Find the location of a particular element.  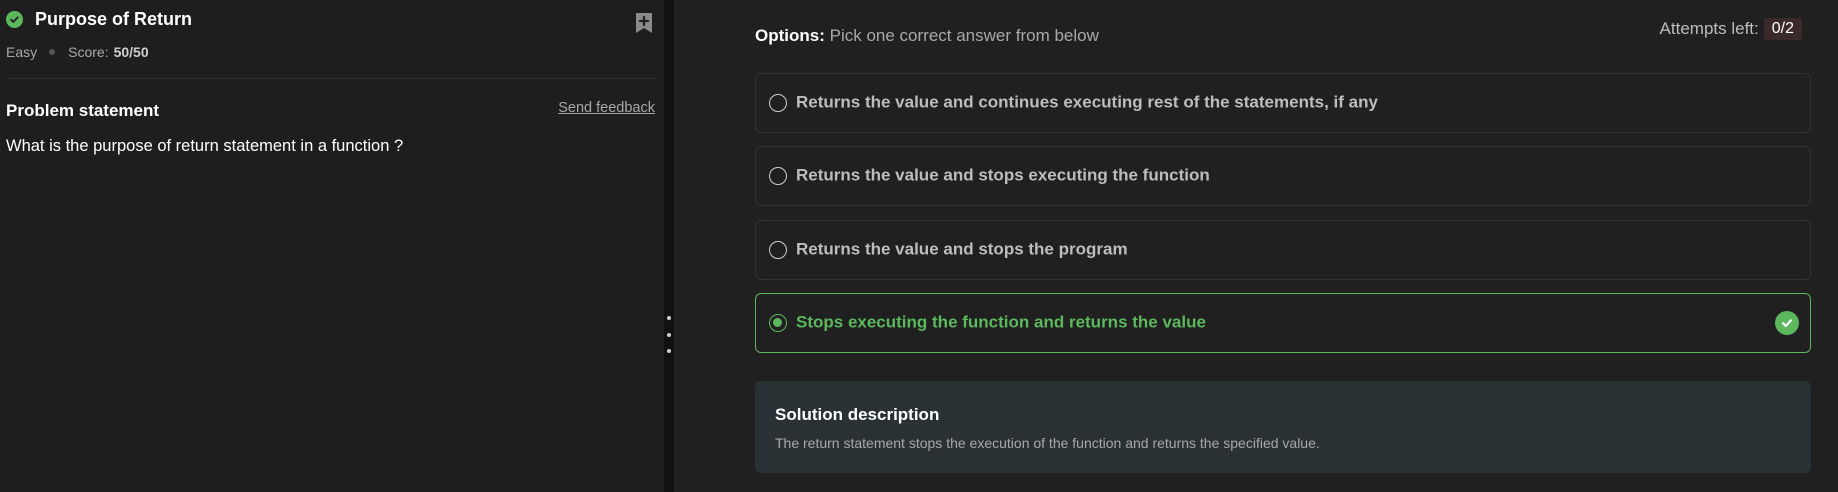

option-text: Returns the value and stops the program is located at coordinates (962, 249).